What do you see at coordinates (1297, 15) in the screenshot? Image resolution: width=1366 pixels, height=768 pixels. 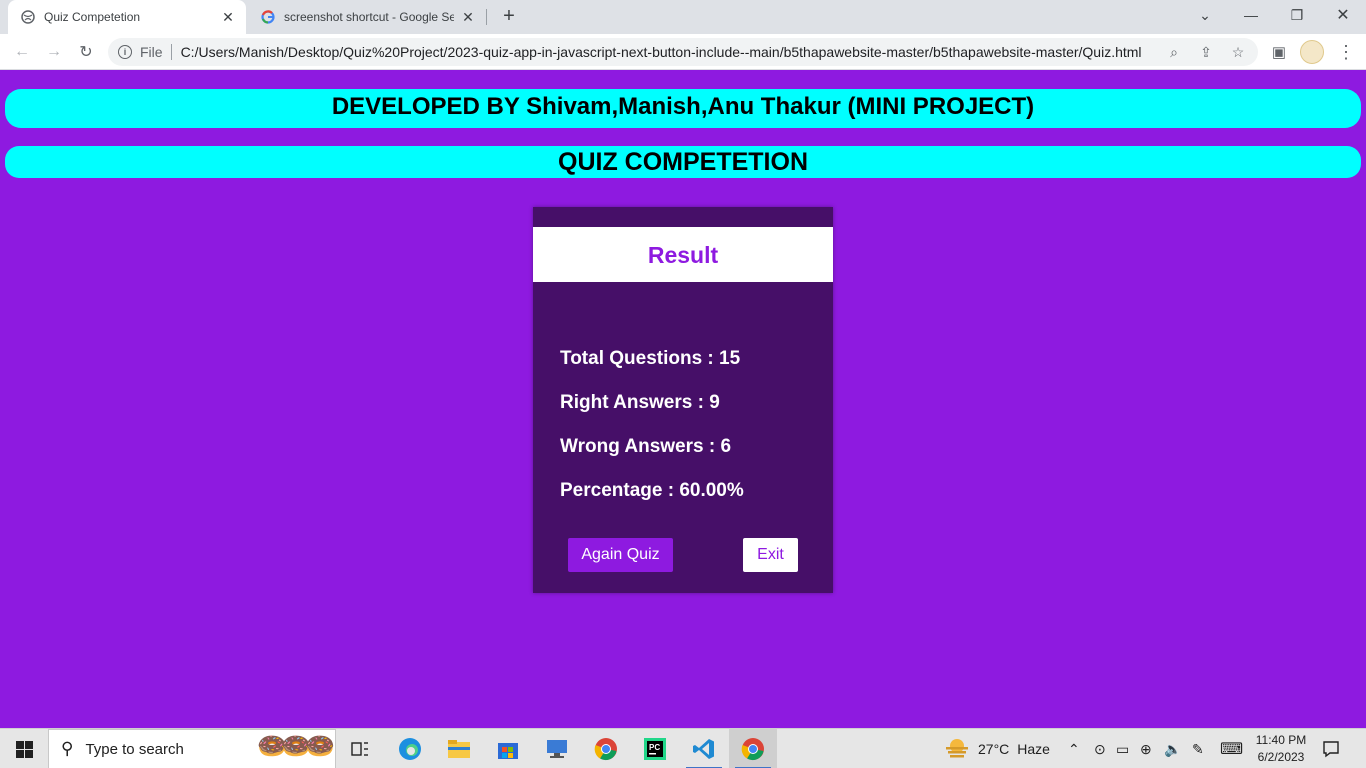 I see `restore-icon: ❐` at bounding box center [1297, 15].